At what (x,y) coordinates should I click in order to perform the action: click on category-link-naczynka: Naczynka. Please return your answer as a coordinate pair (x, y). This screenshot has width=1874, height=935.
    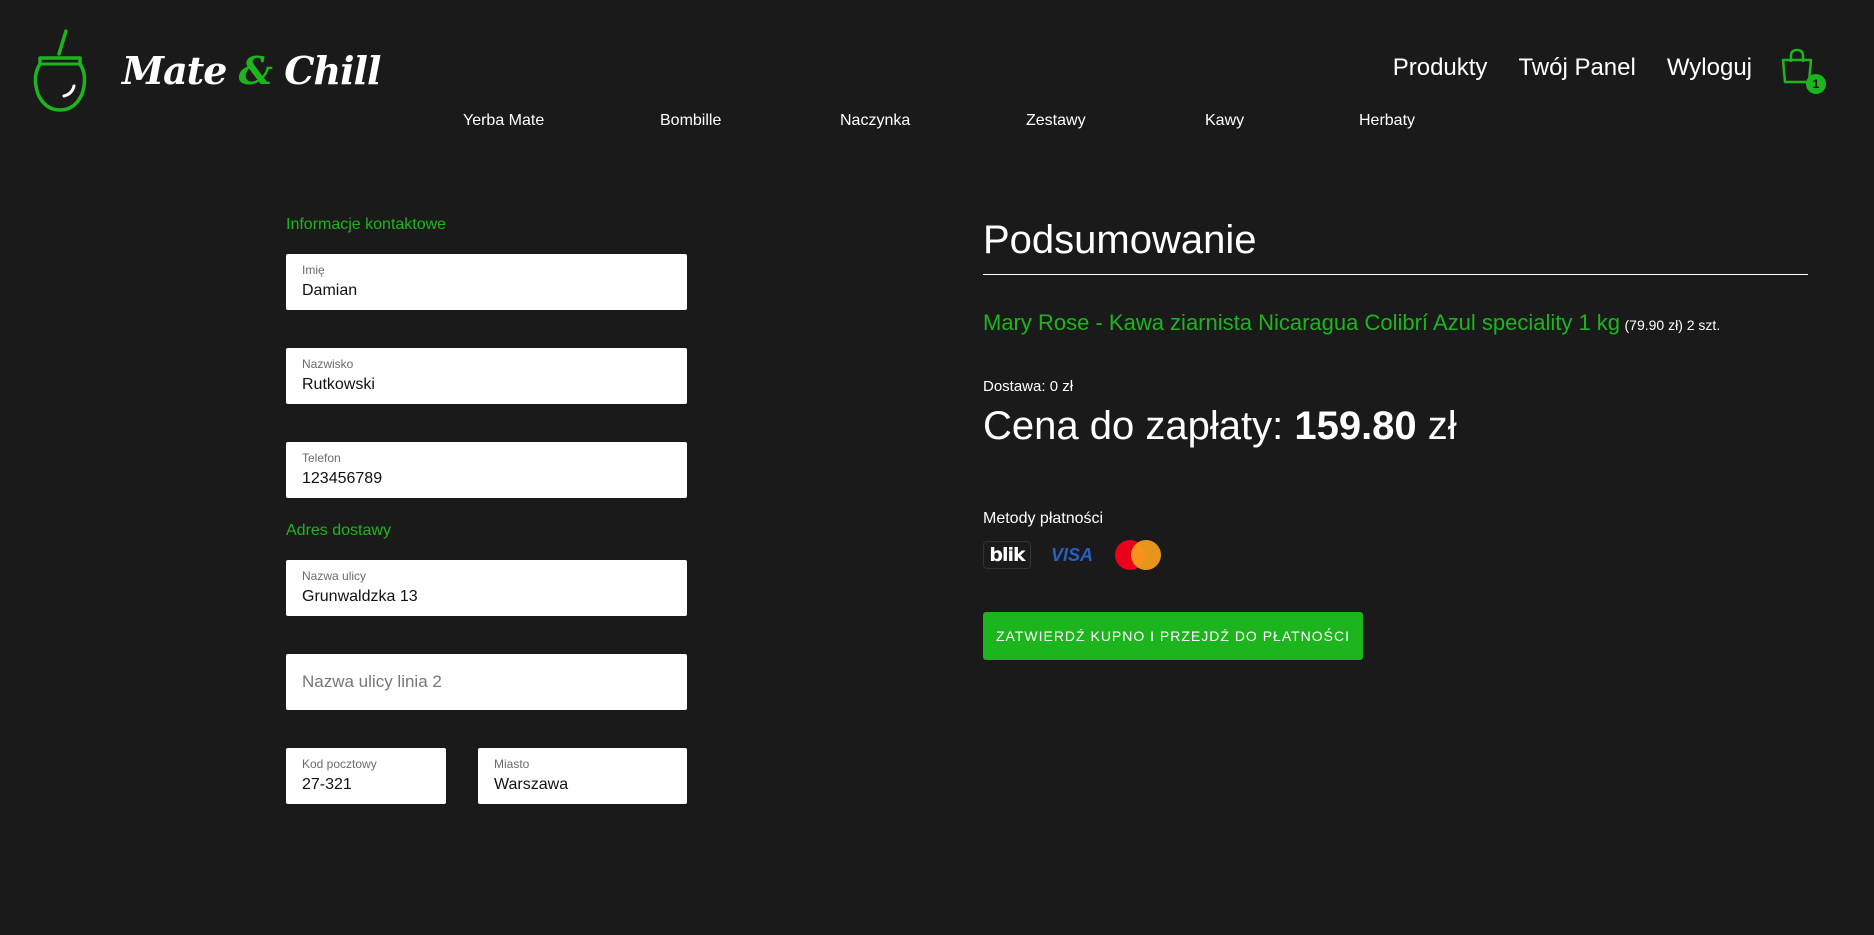
    Looking at the image, I should click on (875, 121).